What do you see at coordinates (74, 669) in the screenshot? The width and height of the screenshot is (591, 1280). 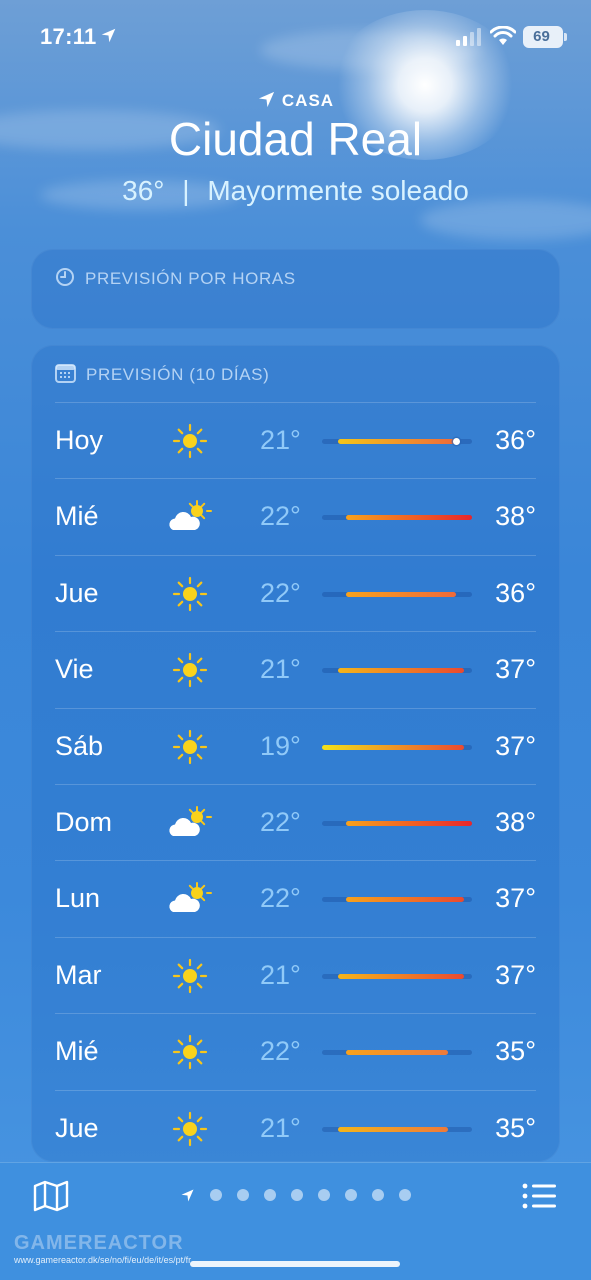 I see `forecast-day: Vie` at bounding box center [74, 669].